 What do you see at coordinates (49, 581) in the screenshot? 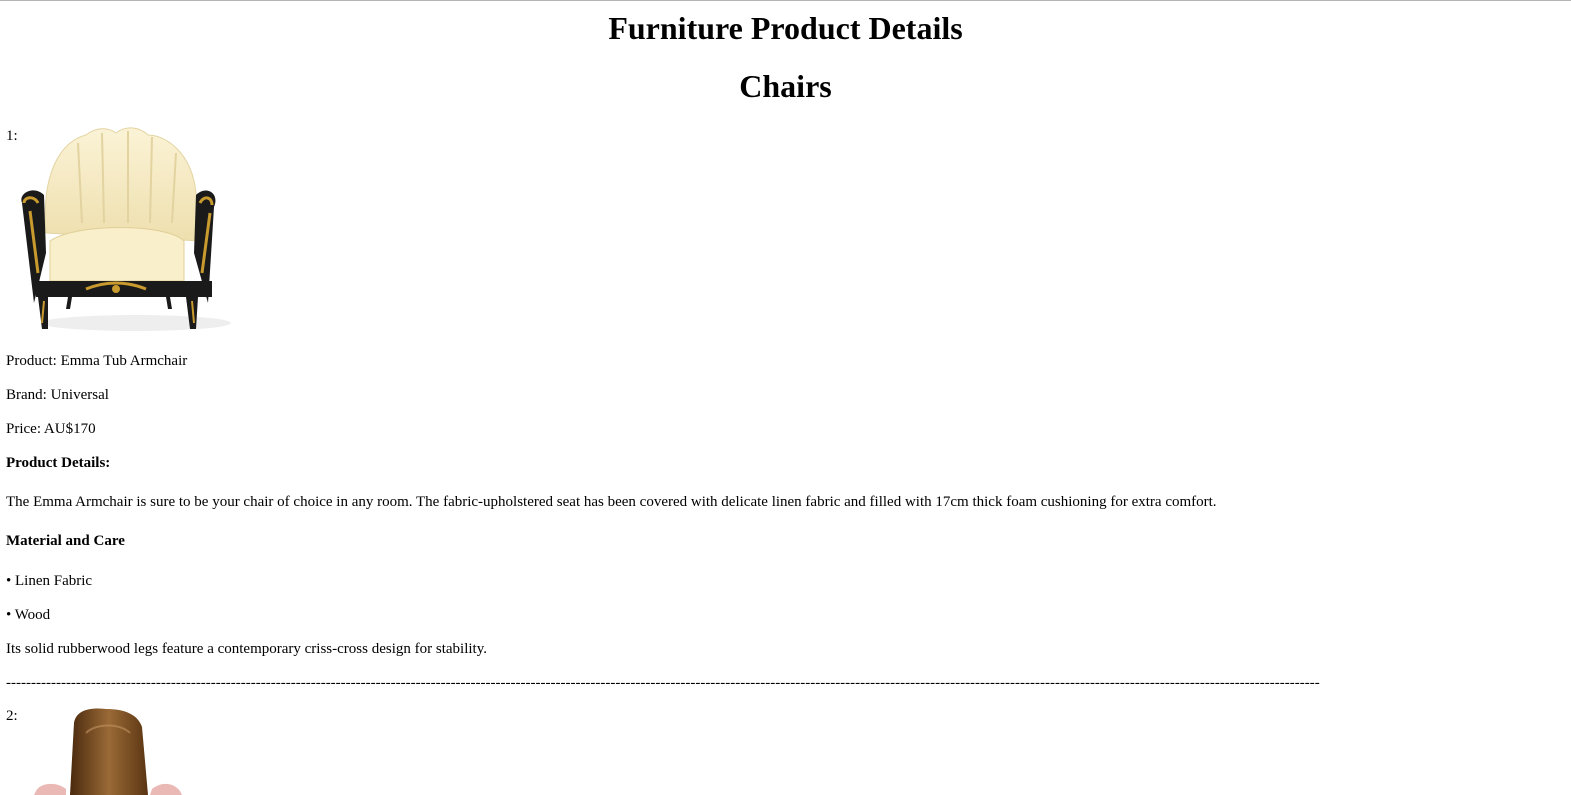
I see `material-item: • Linen Fabric` at bounding box center [49, 581].